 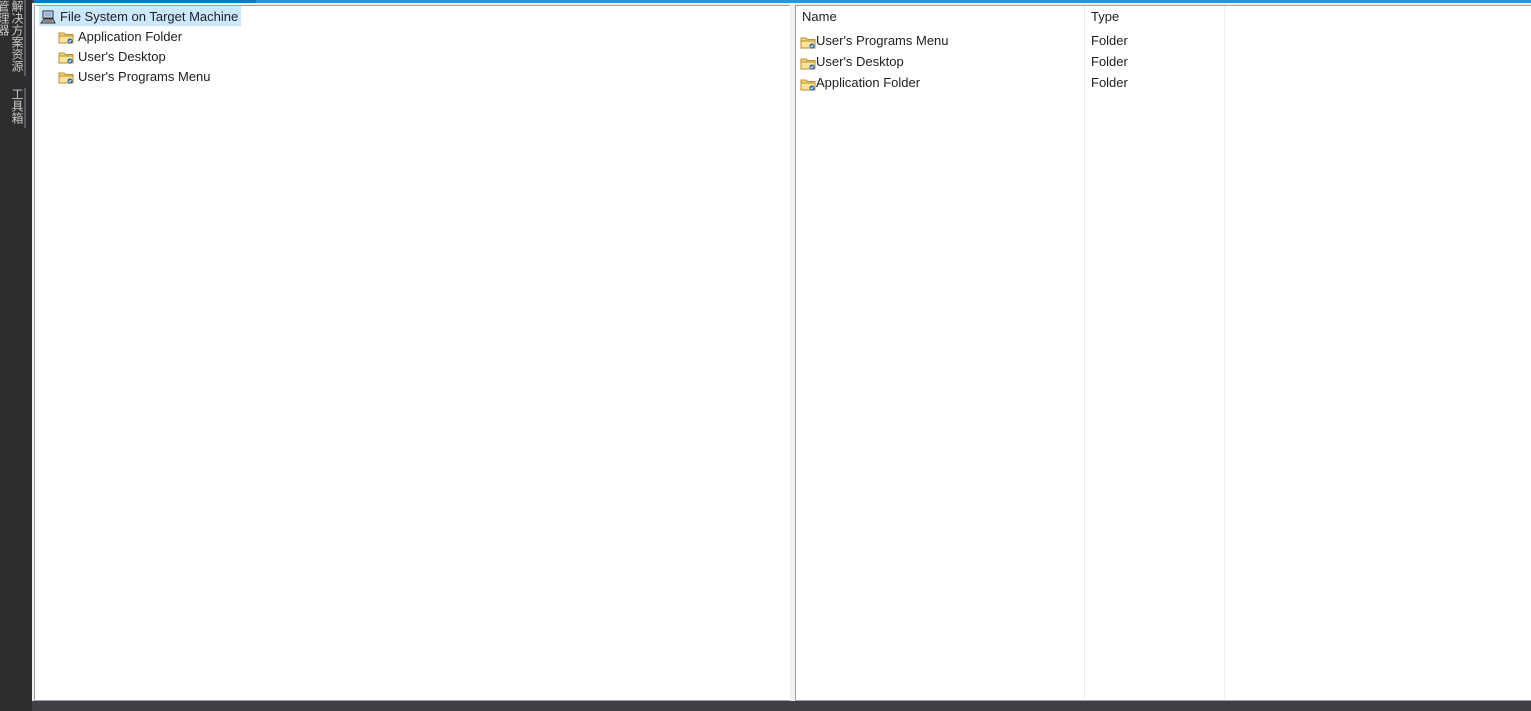 I want to click on toolbox-tab: 工具箱, so click(x=17, y=108).